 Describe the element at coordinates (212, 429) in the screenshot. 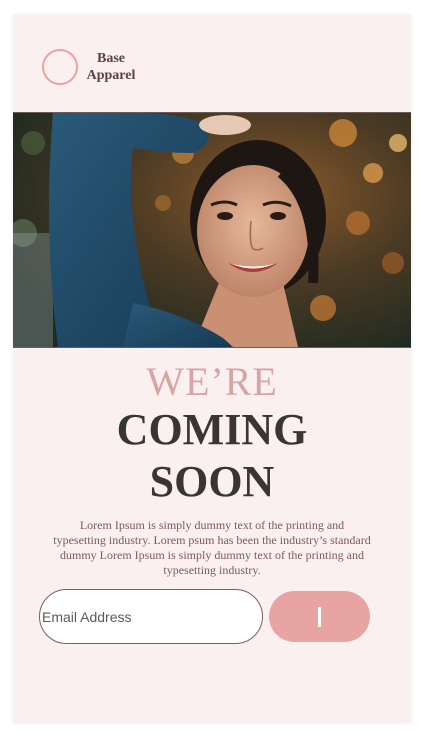

I see `headline-line-2: COMING` at that location.